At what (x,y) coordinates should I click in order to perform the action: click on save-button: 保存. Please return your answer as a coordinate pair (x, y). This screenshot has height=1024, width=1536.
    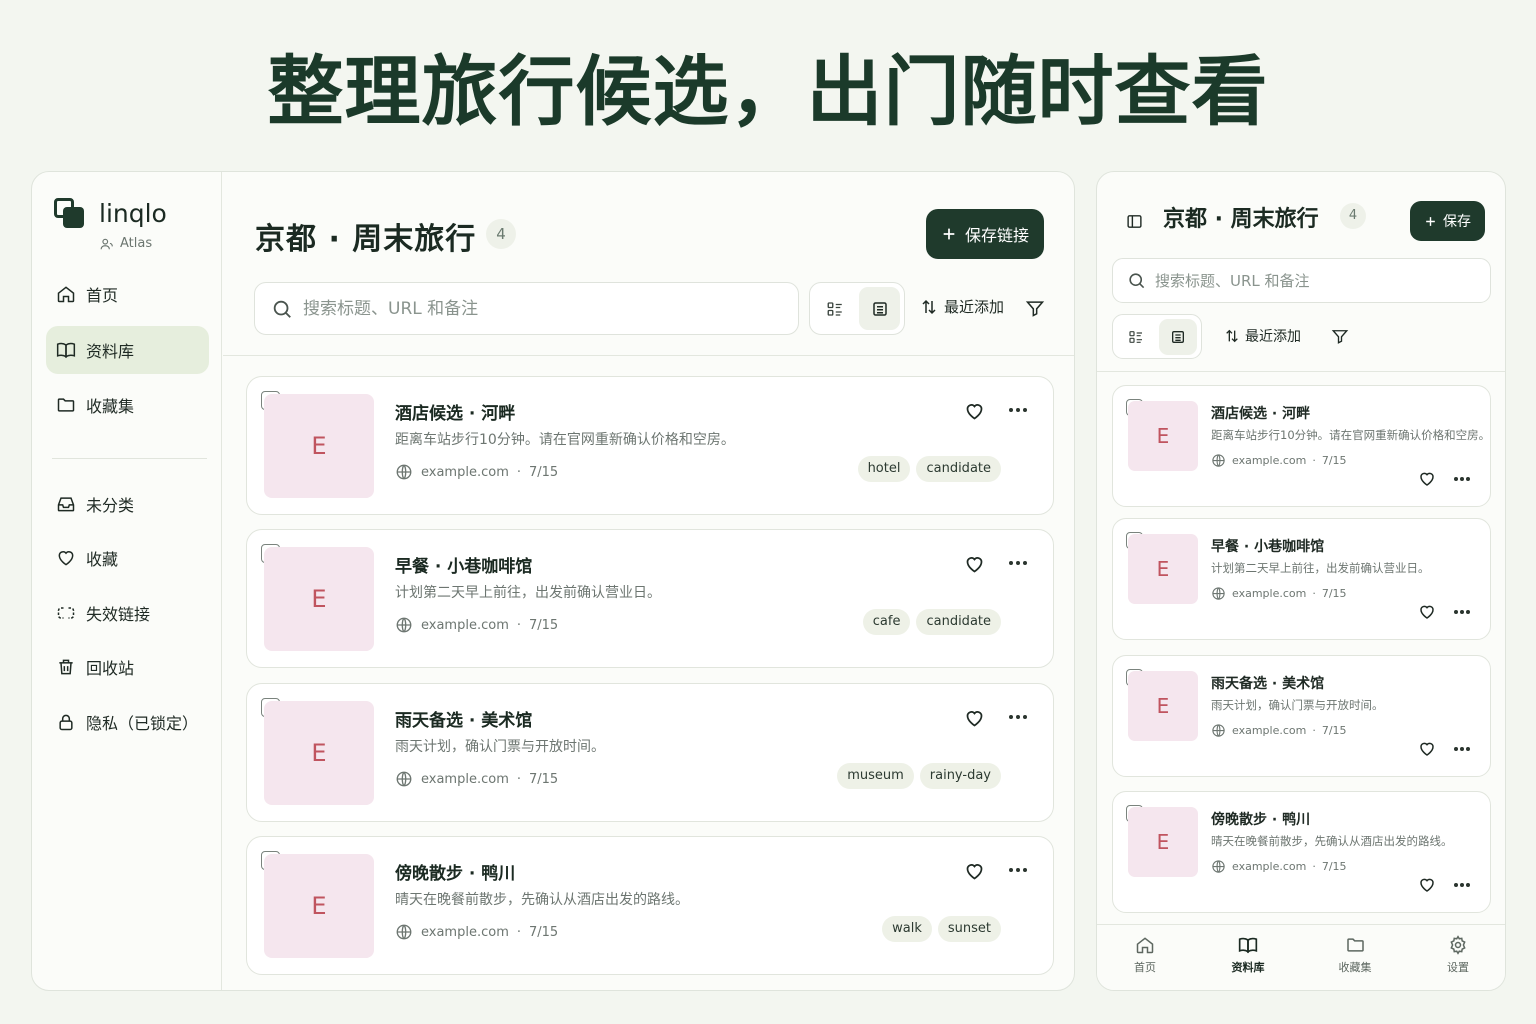
    Looking at the image, I should click on (1447, 221).